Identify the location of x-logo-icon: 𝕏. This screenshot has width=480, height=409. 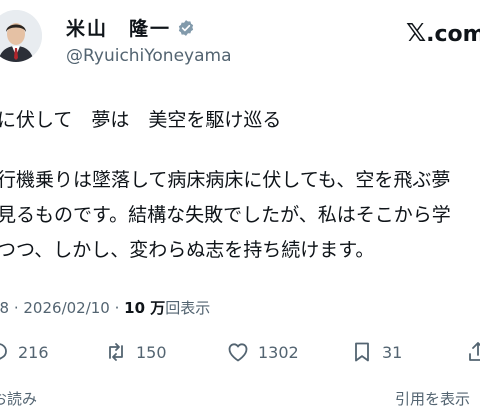
(416, 32).